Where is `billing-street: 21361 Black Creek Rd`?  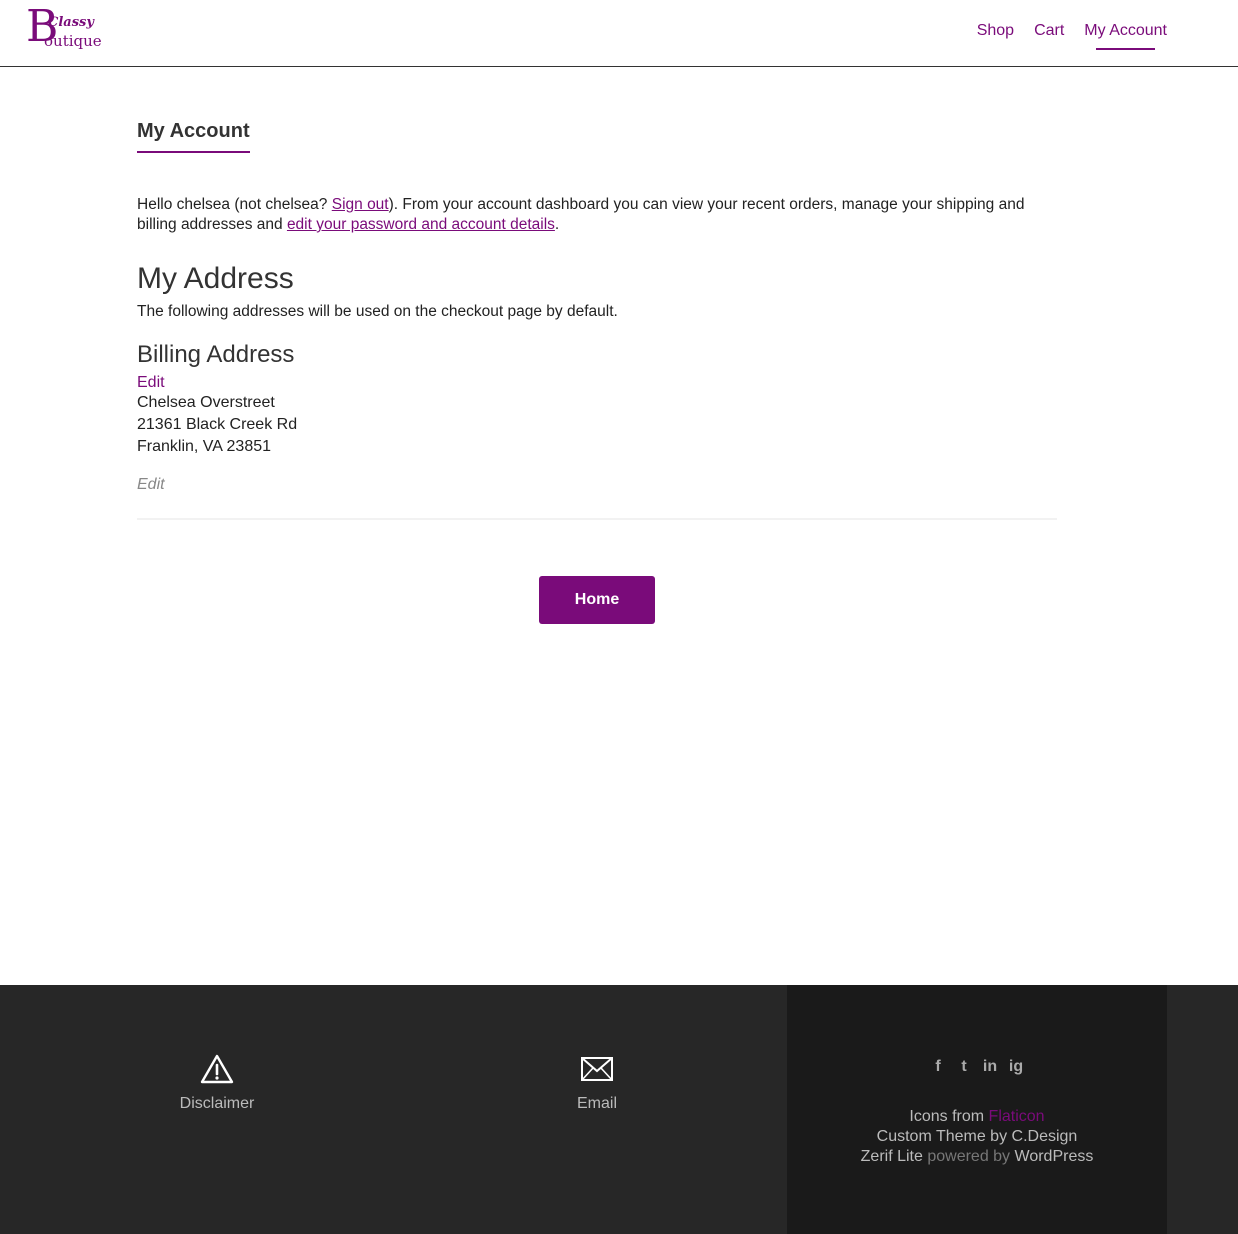
billing-street: 21361 Black Creek Rd is located at coordinates (217, 424).